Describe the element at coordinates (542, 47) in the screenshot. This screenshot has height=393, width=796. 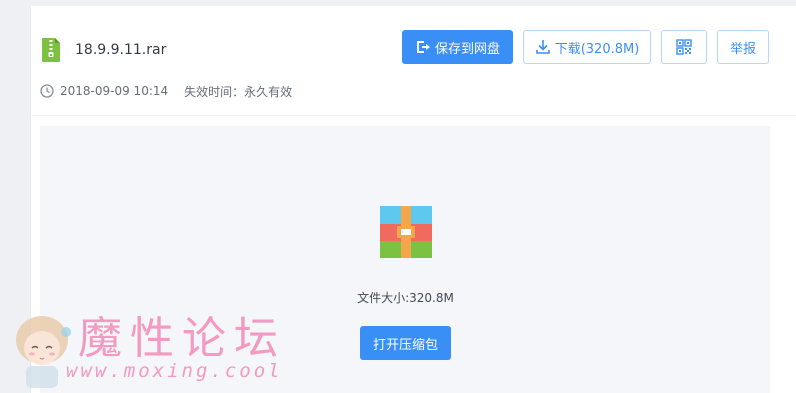
I see `download-icon` at that location.